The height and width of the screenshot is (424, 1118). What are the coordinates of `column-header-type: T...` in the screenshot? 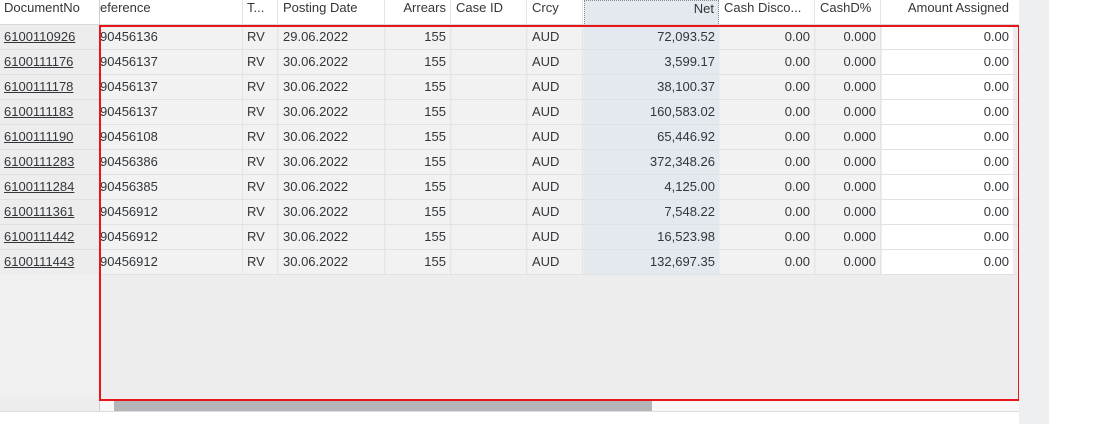 It's located at (260, 12).